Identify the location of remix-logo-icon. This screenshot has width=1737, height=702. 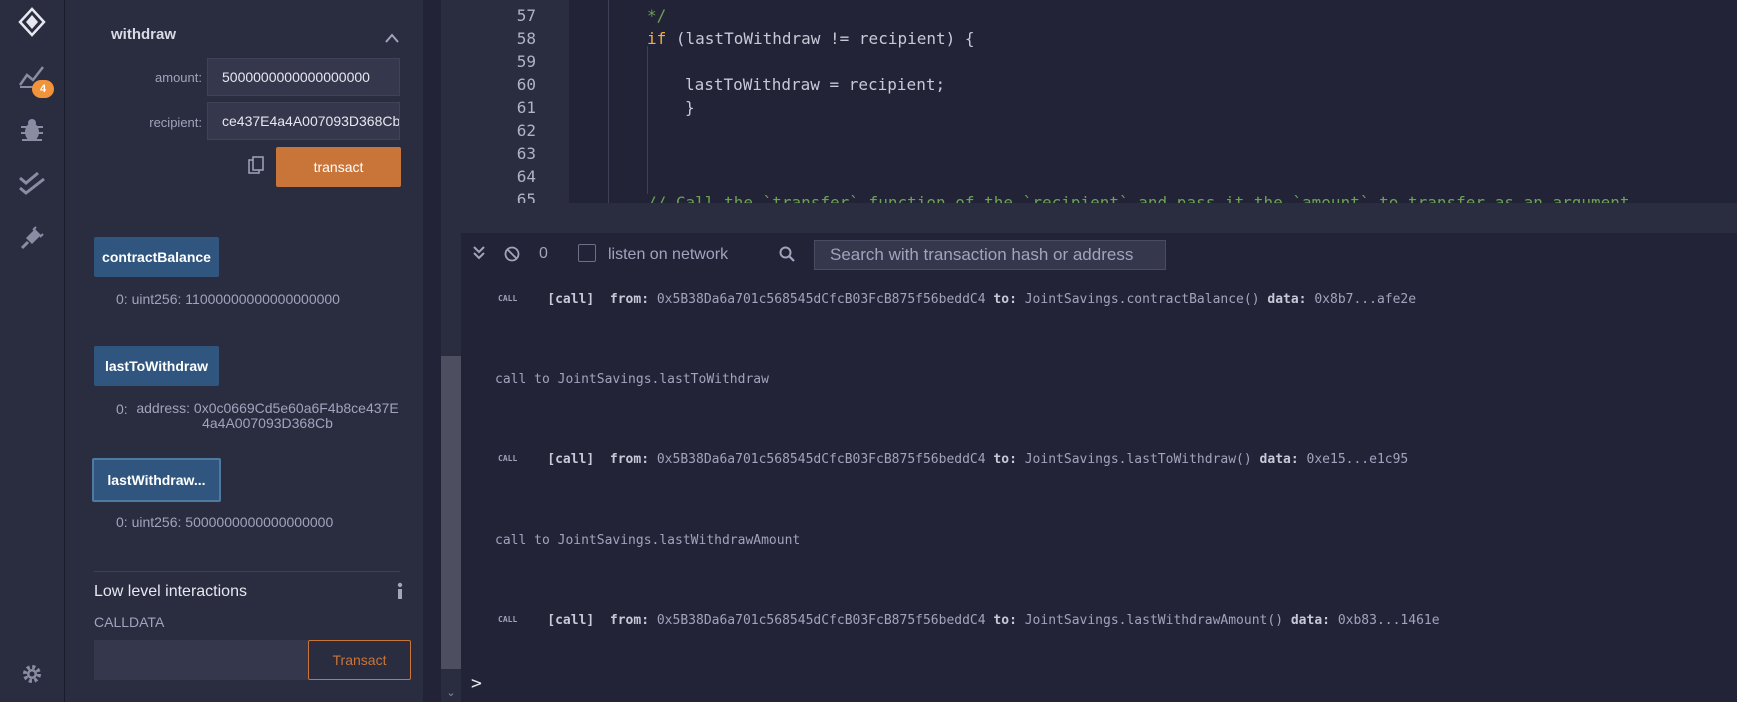
(32, 22).